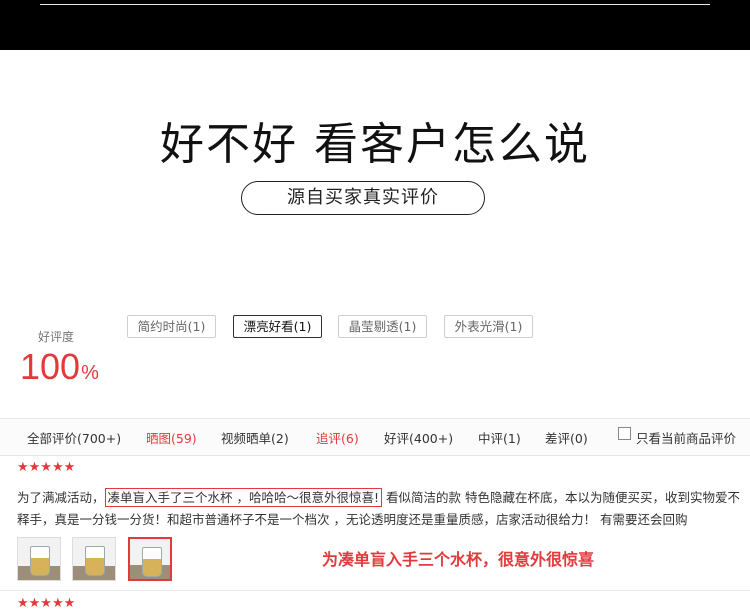 The height and width of the screenshot is (611, 750). I want to click on only-current-checkbox, so click(624, 433).